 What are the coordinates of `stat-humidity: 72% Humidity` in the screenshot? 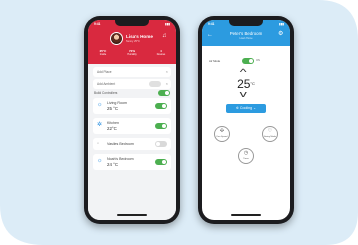 It's located at (132, 53).